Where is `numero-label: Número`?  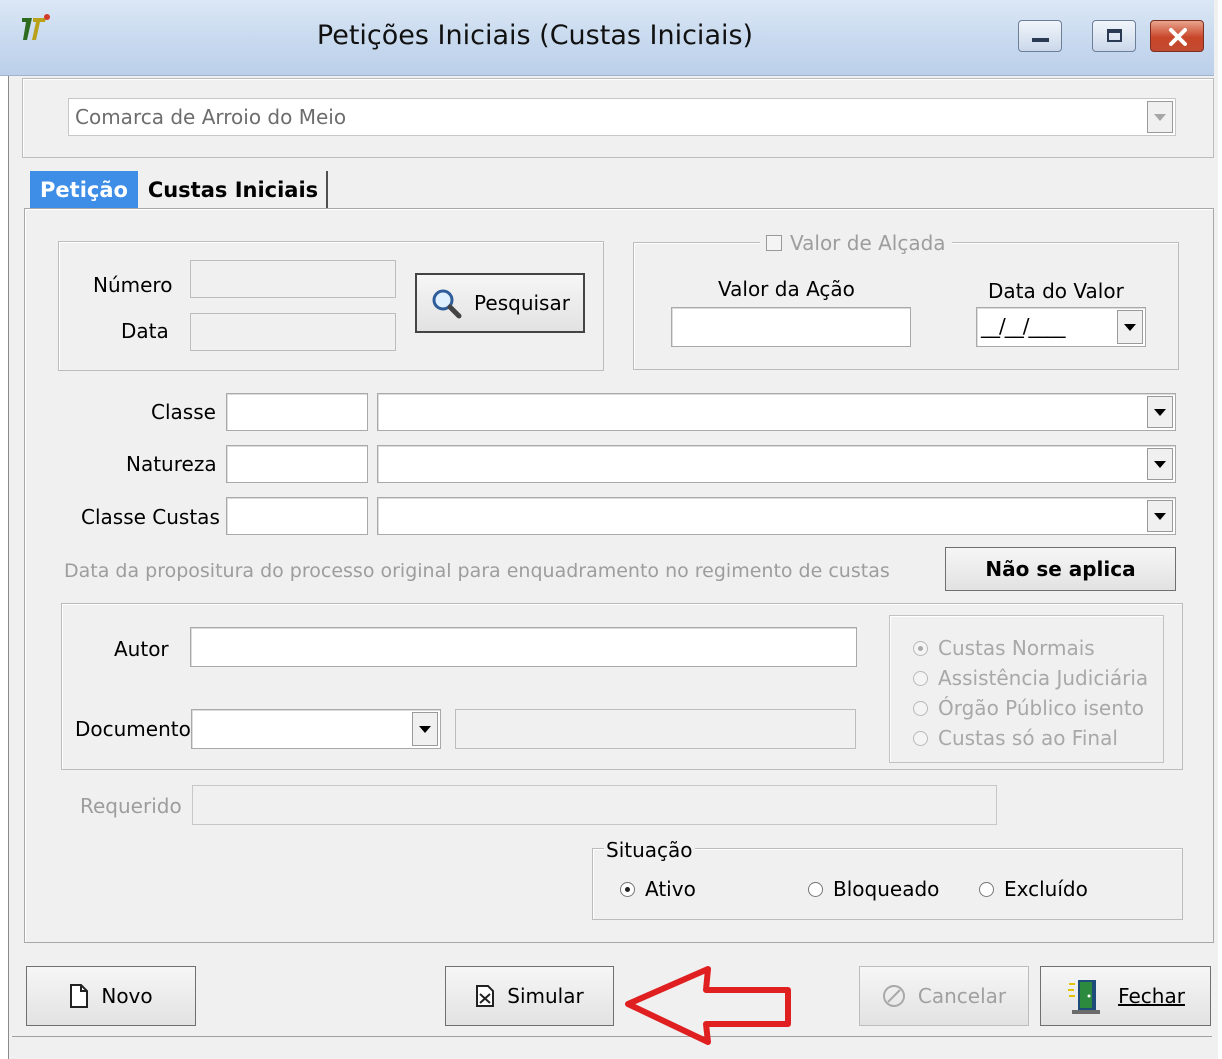
numero-label: Número is located at coordinates (133, 285).